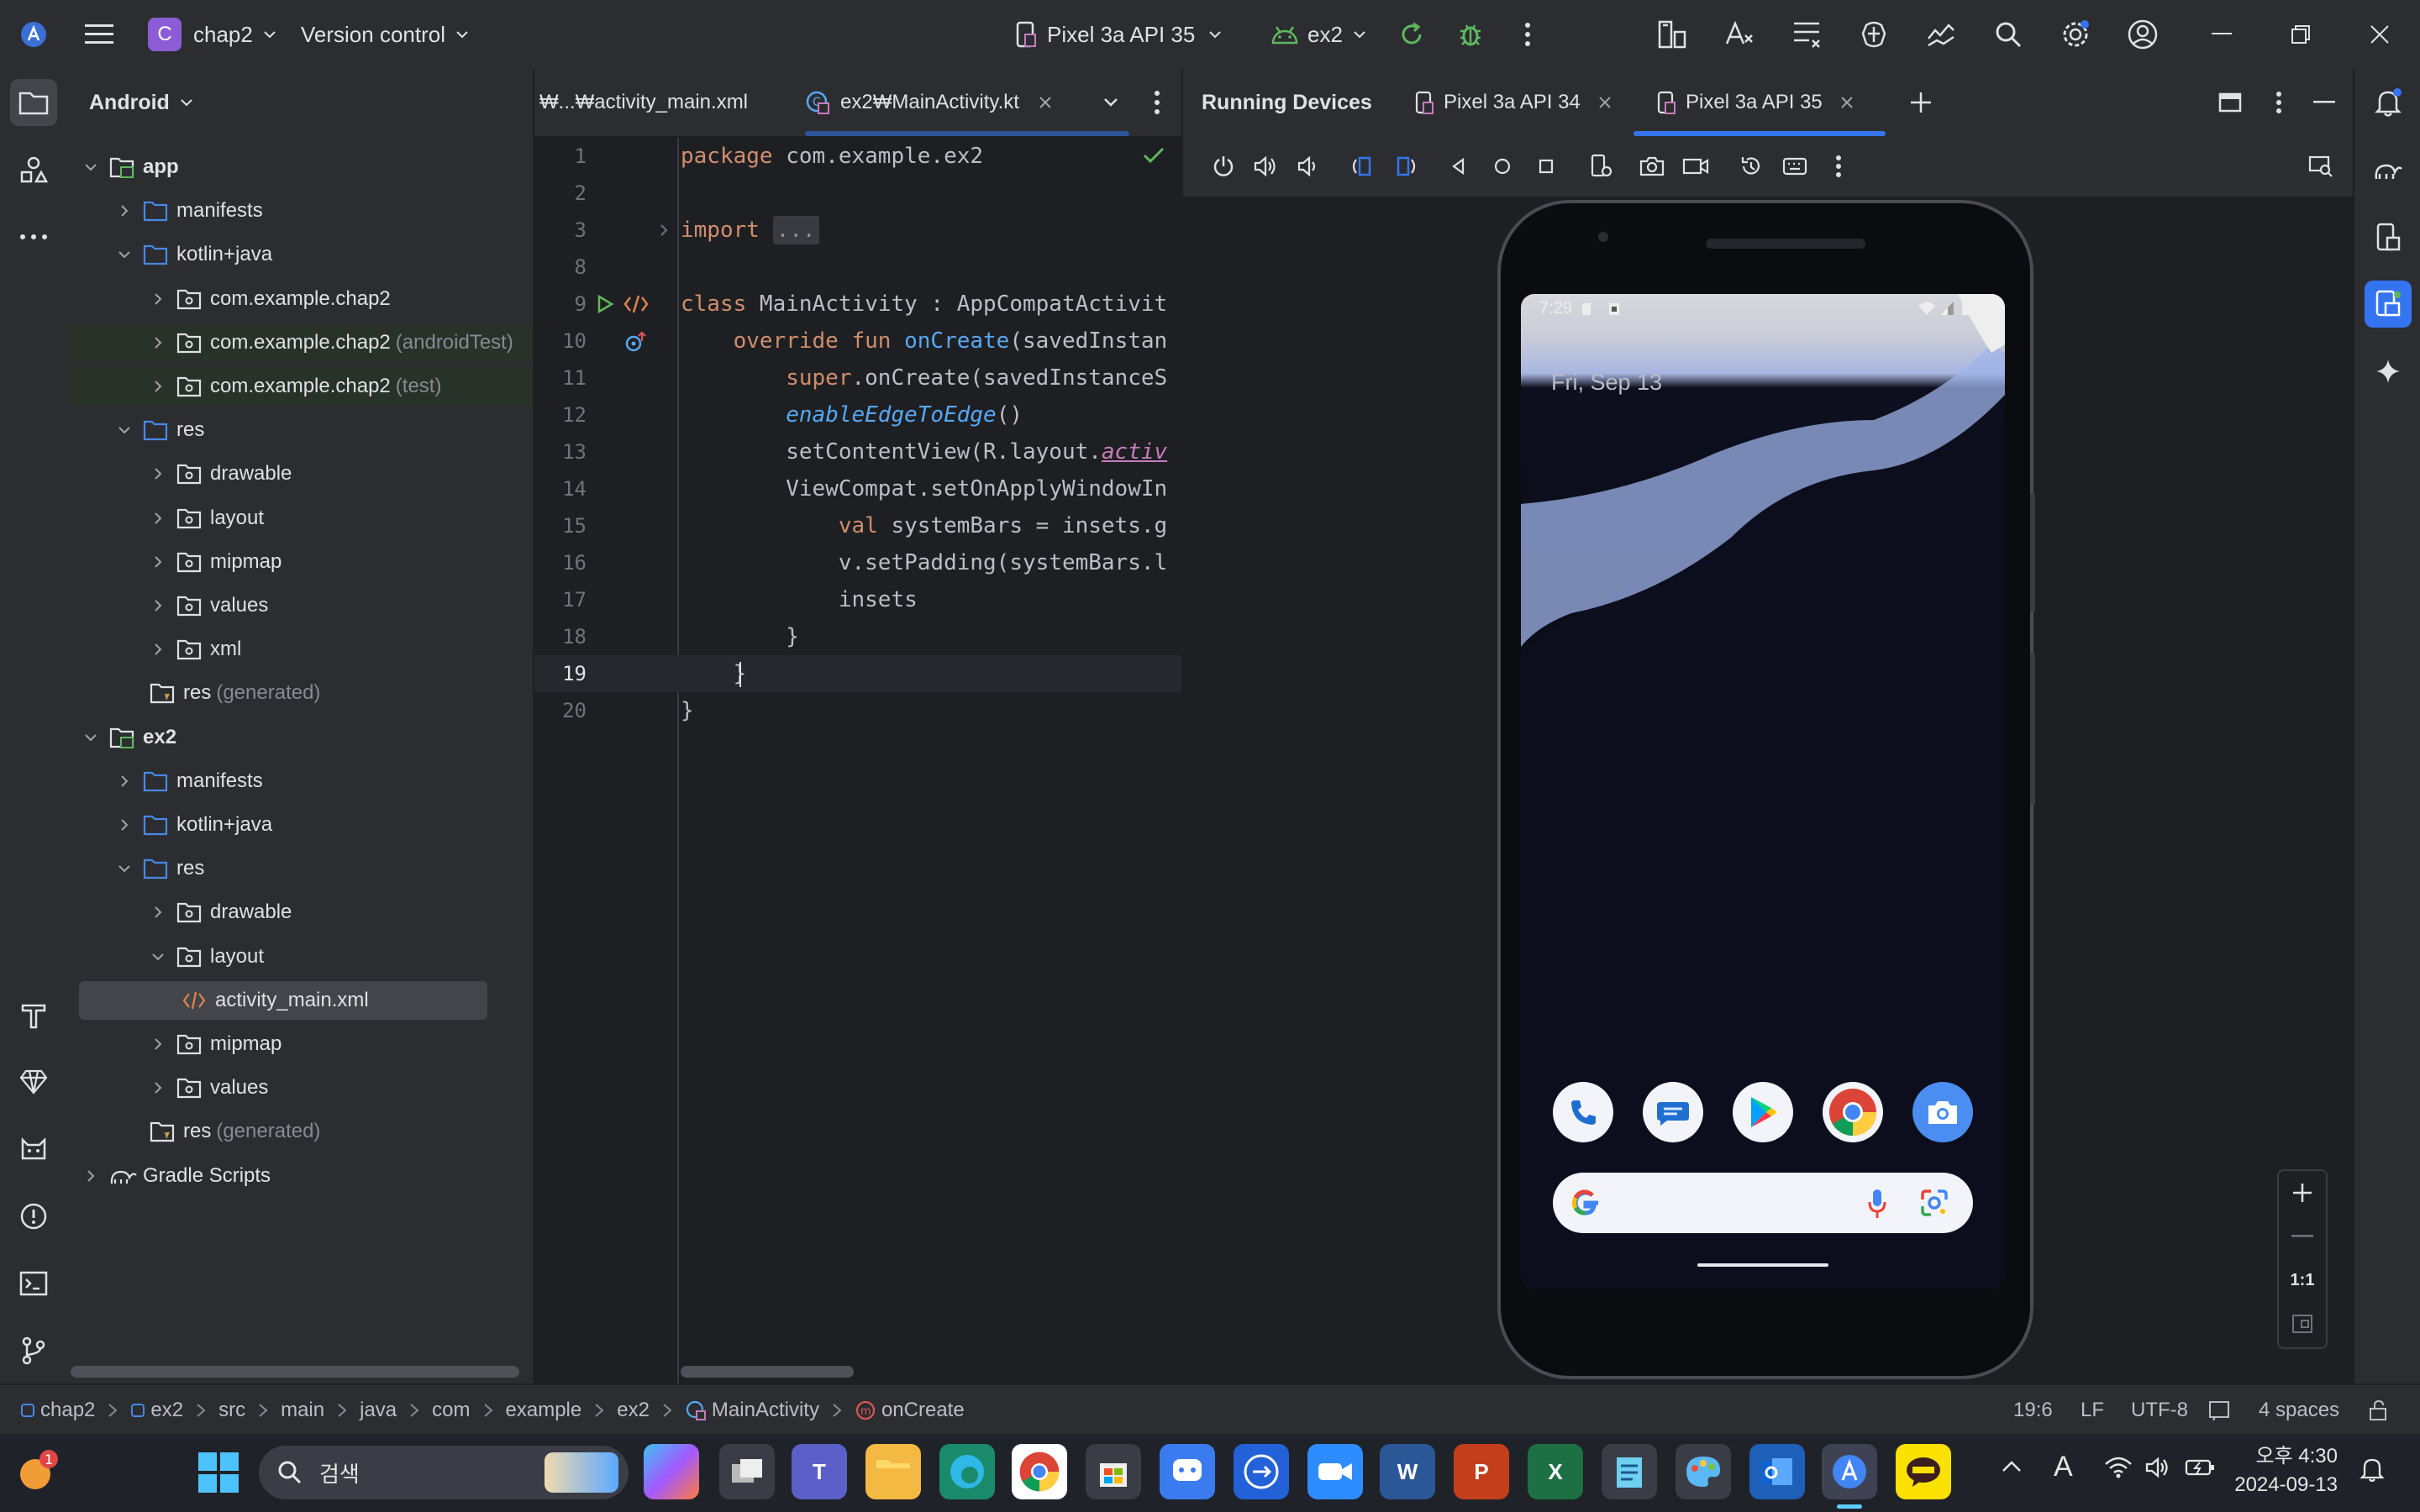 This screenshot has width=2420, height=1512. Describe the element at coordinates (2284, 1470) in the screenshot. I see `system-clock: 오후 4:30 2024-09-13` at that location.